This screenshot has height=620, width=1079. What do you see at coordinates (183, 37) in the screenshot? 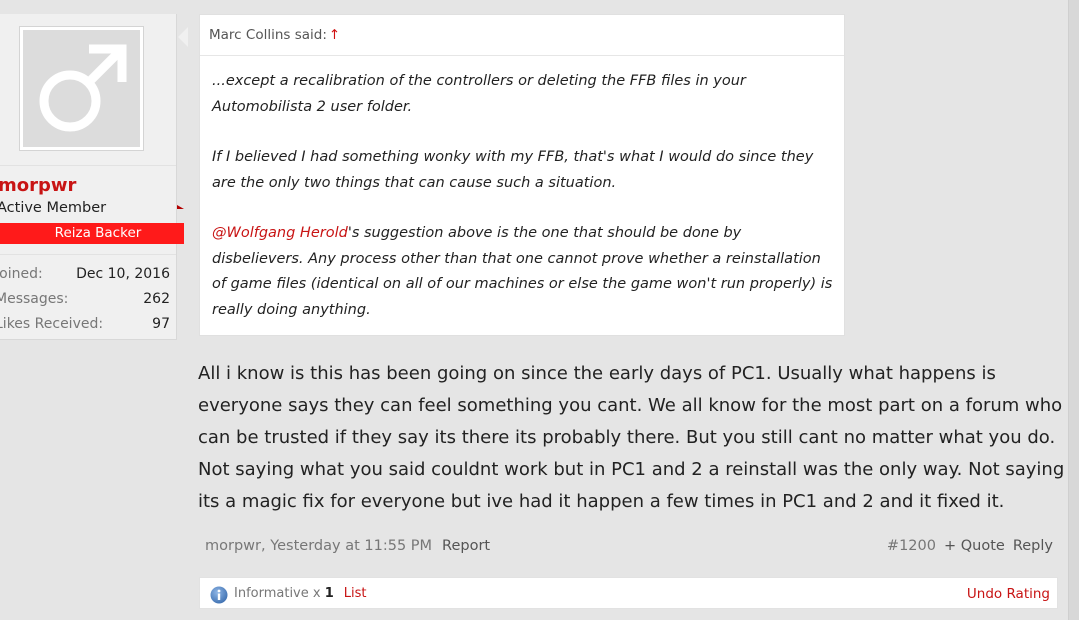
I see `message-pointer-arrow` at bounding box center [183, 37].